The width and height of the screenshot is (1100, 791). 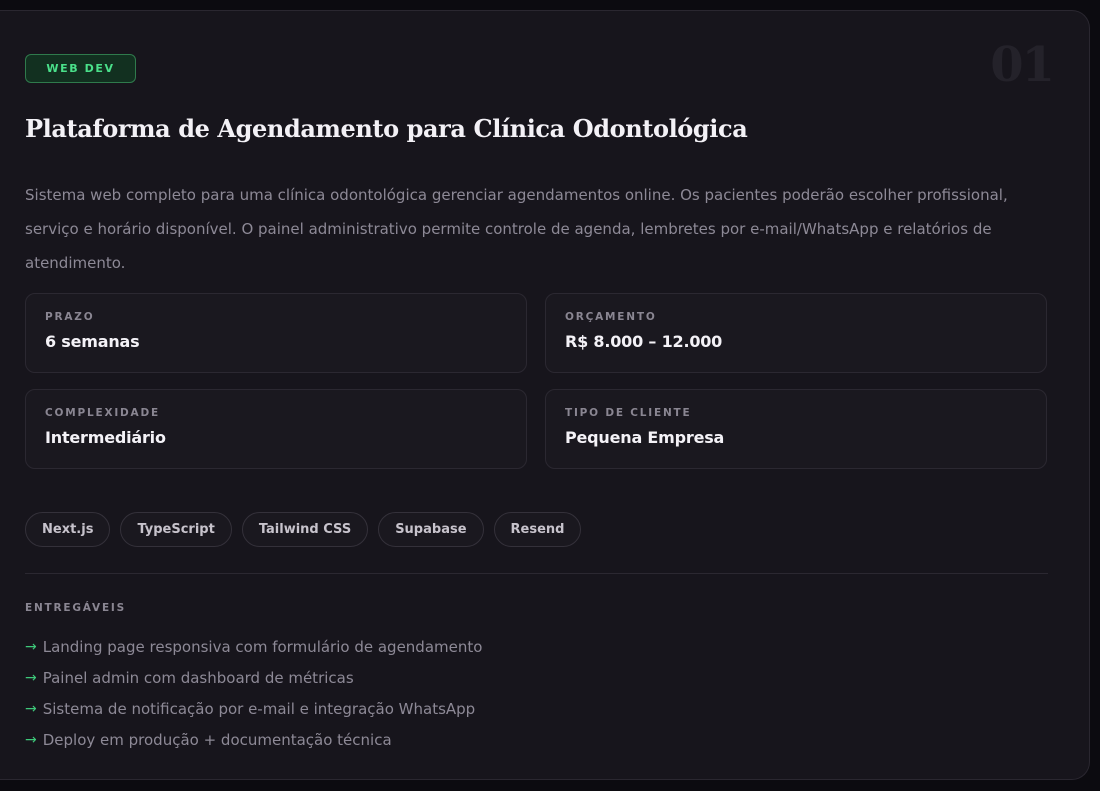 What do you see at coordinates (68, 529) in the screenshot?
I see `tag-nextjs: Next.js` at bounding box center [68, 529].